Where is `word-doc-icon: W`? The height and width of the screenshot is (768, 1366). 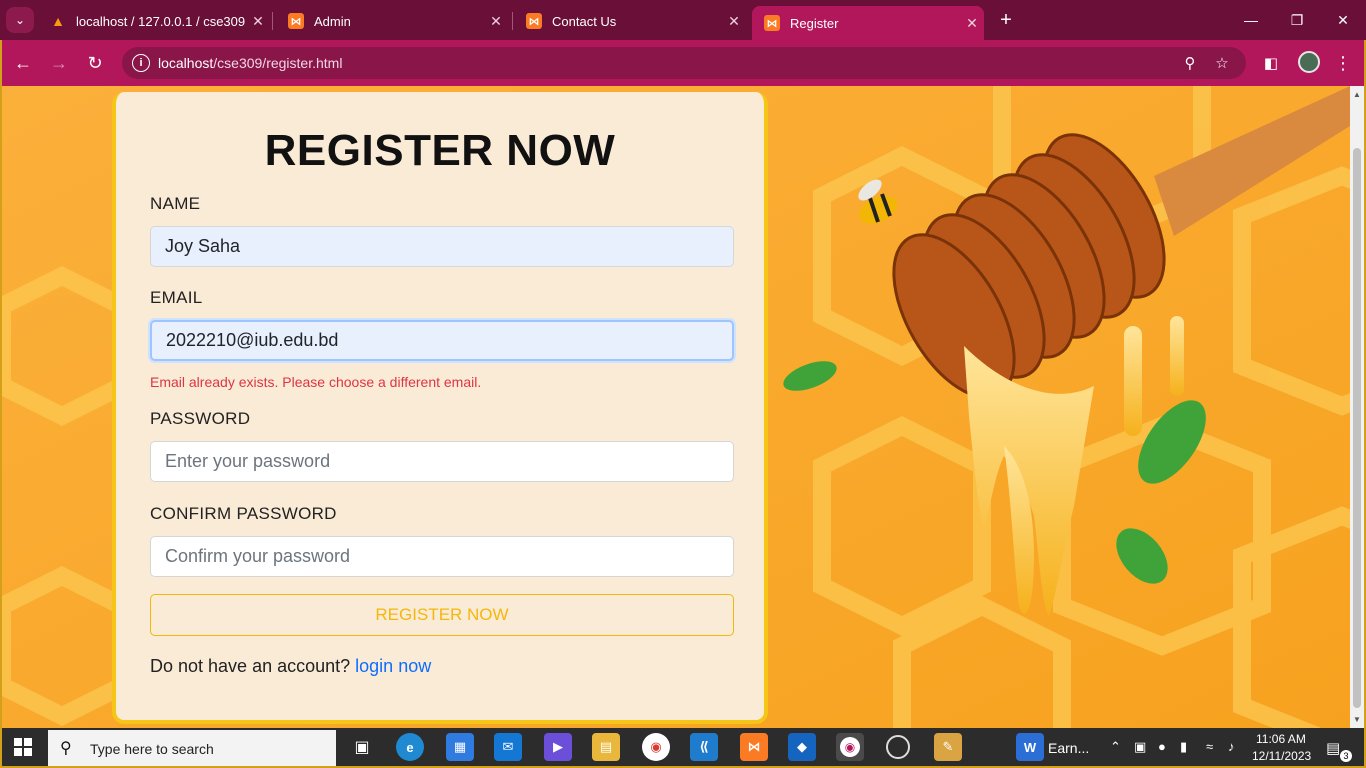 word-doc-icon: W is located at coordinates (1030, 747).